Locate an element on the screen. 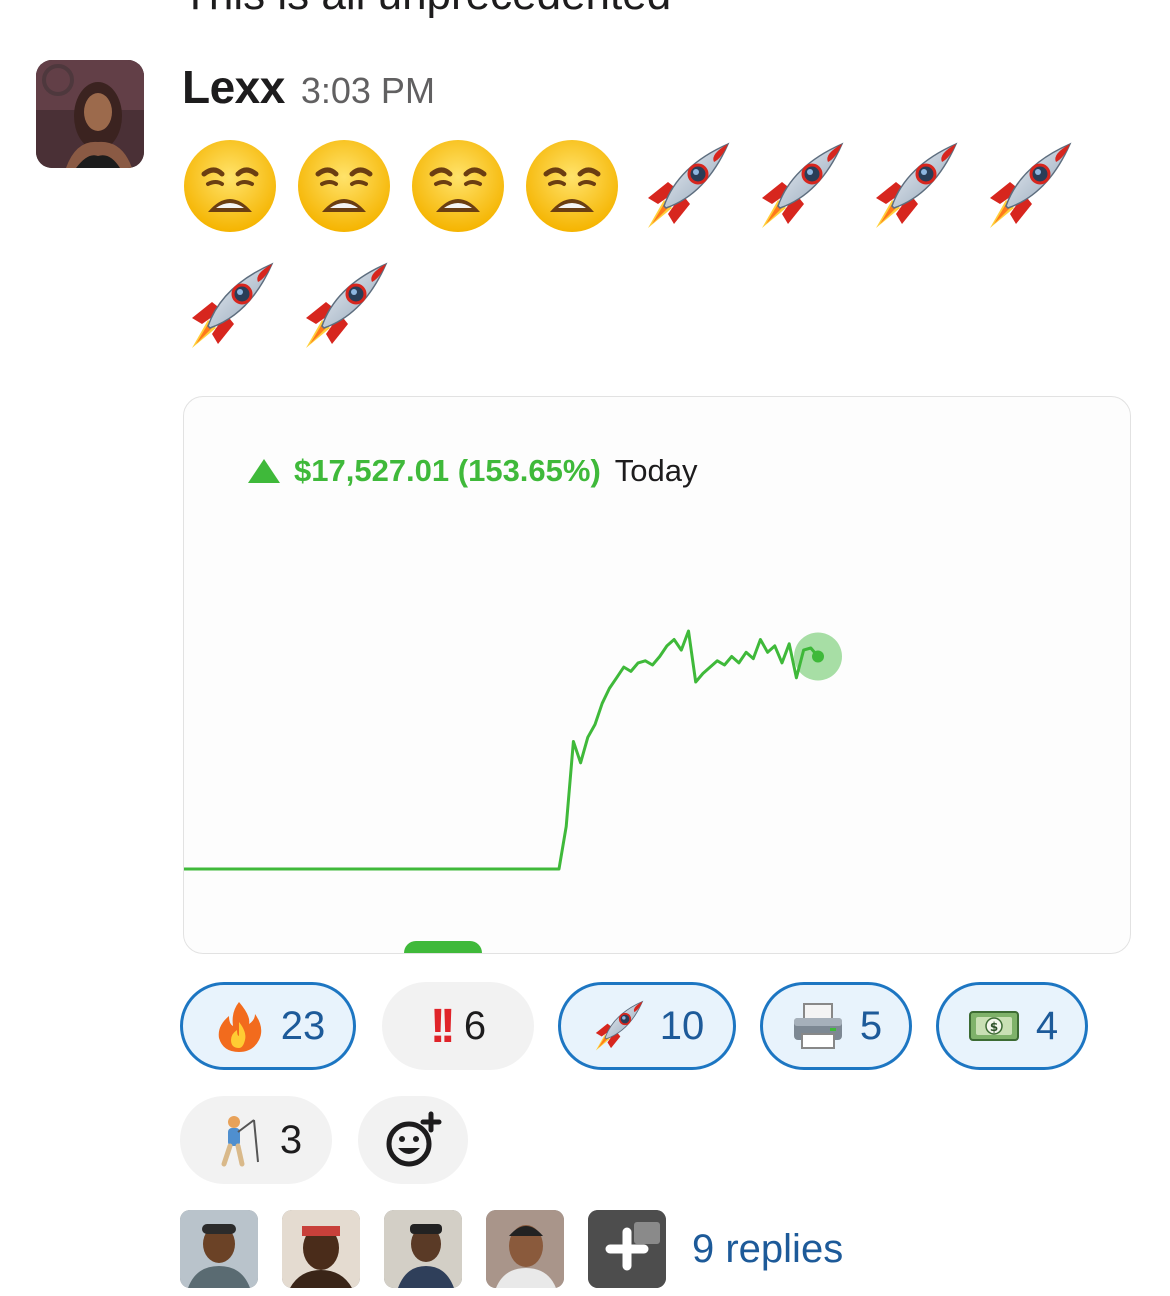 The image size is (1170, 1296). reaction-golfer: 3 is located at coordinates (256, 1140).